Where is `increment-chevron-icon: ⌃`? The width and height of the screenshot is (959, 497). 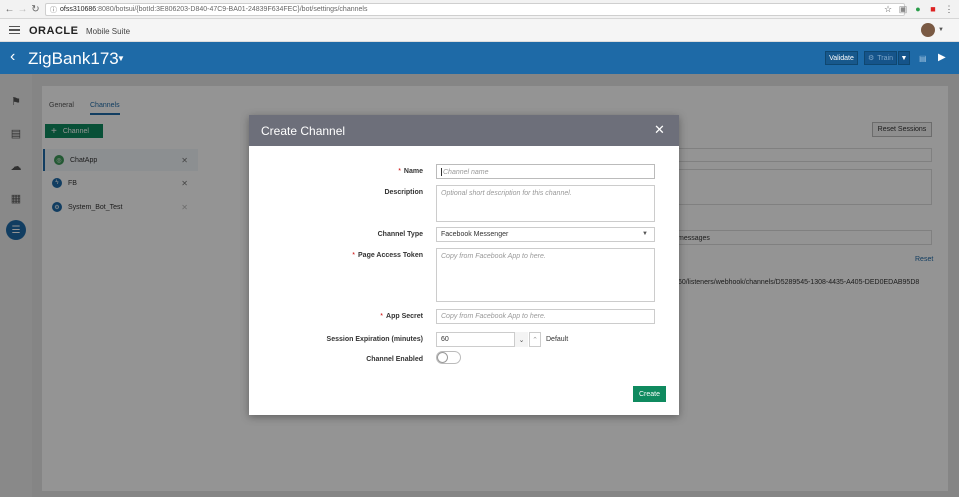 increment-chevron-icon: ⌃ is located at coordinates (535, 339).